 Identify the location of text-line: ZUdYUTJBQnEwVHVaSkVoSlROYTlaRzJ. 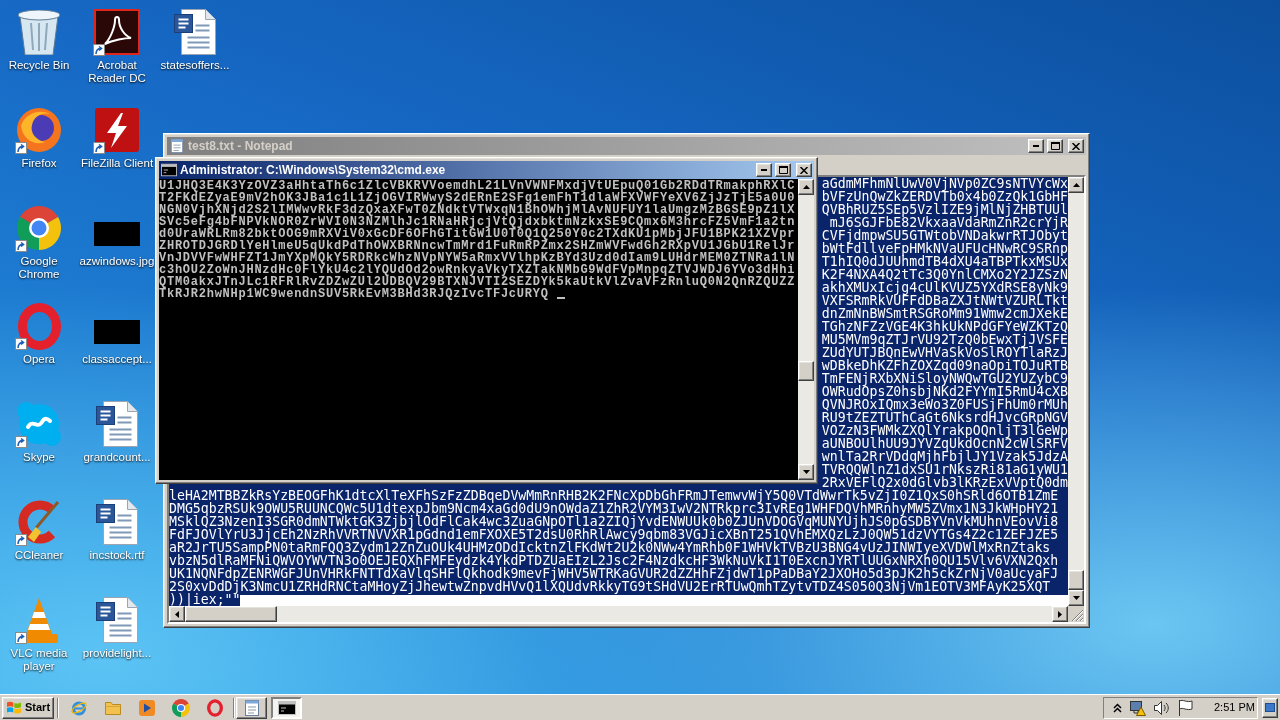
(944, 352).